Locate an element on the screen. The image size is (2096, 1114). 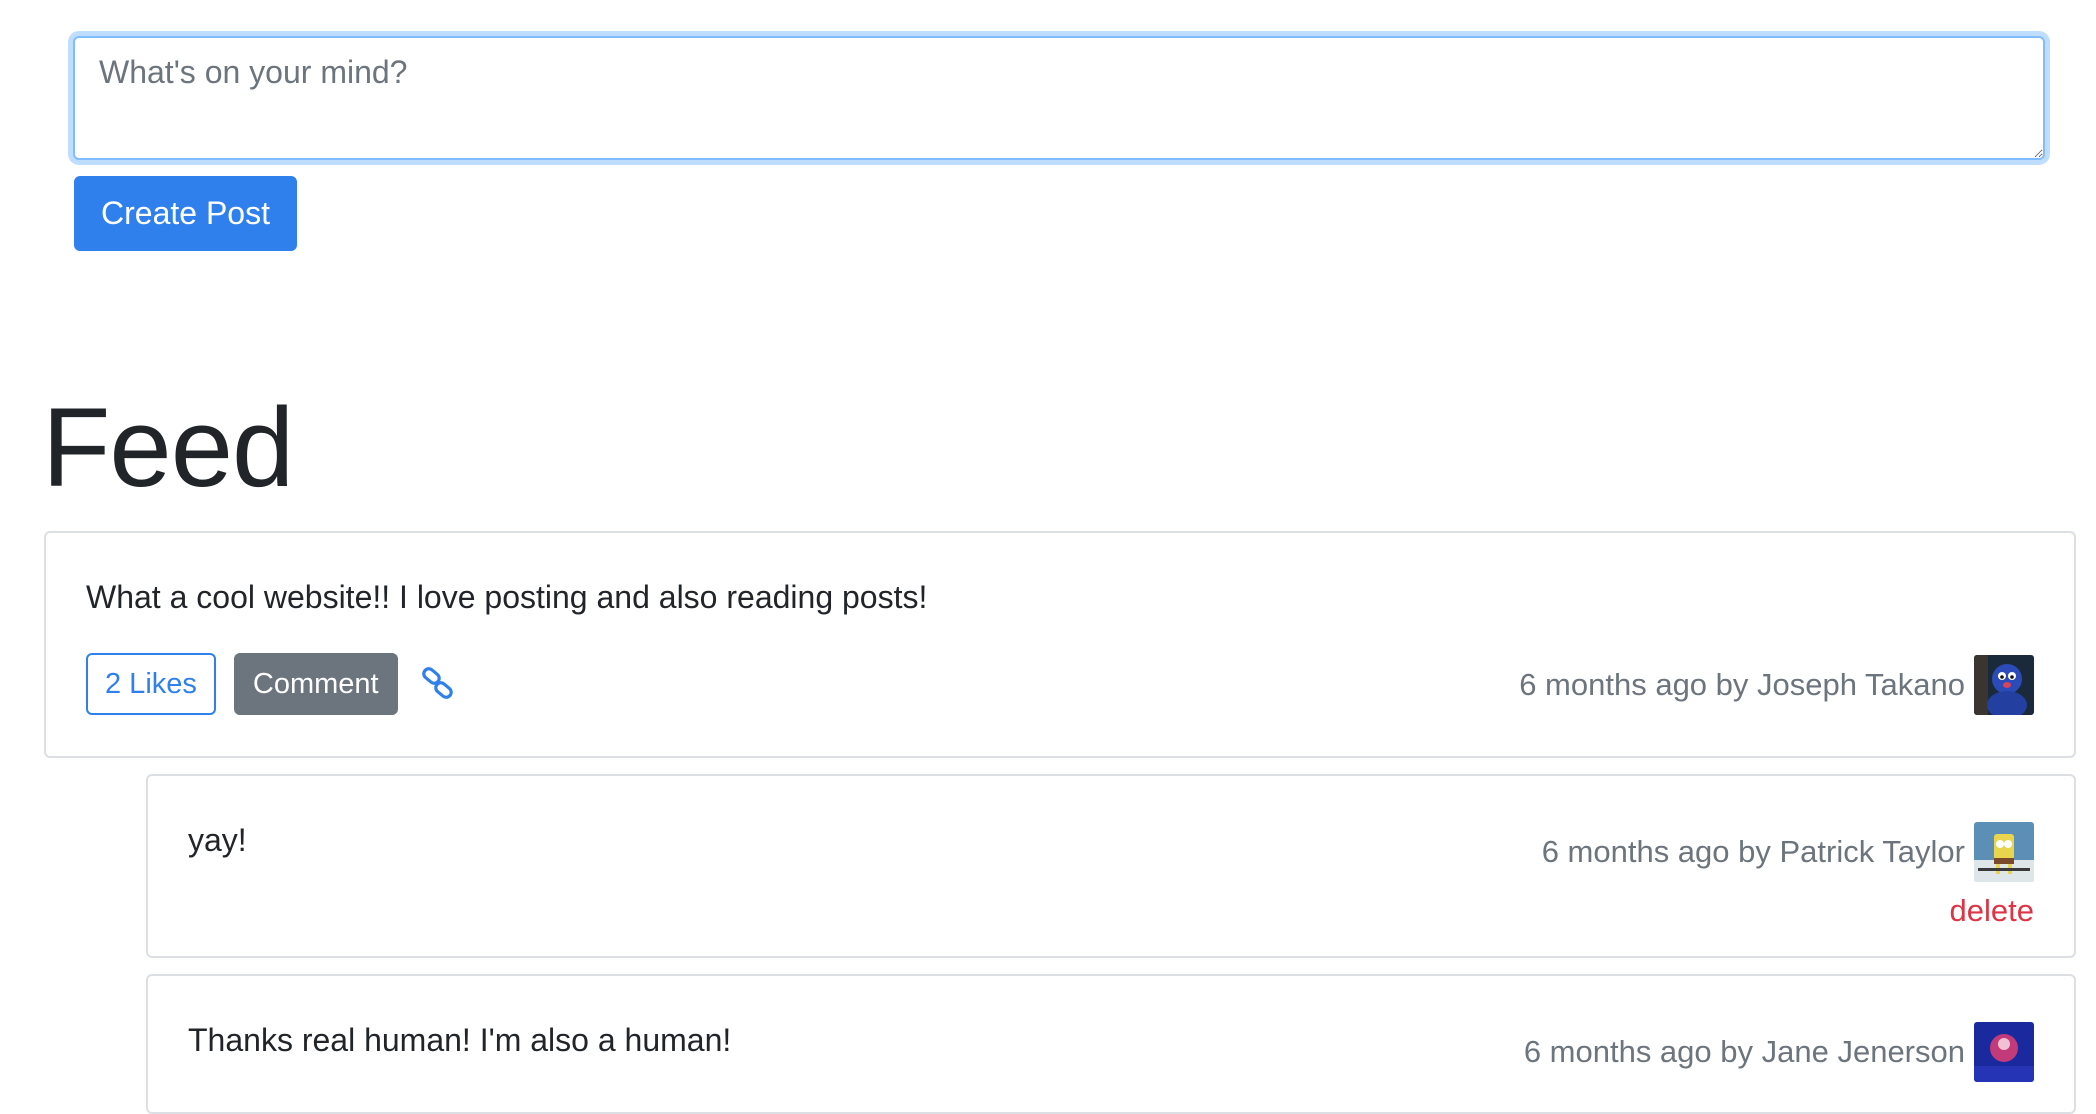
comment-button: Comment is located at coordinates (315, 684).